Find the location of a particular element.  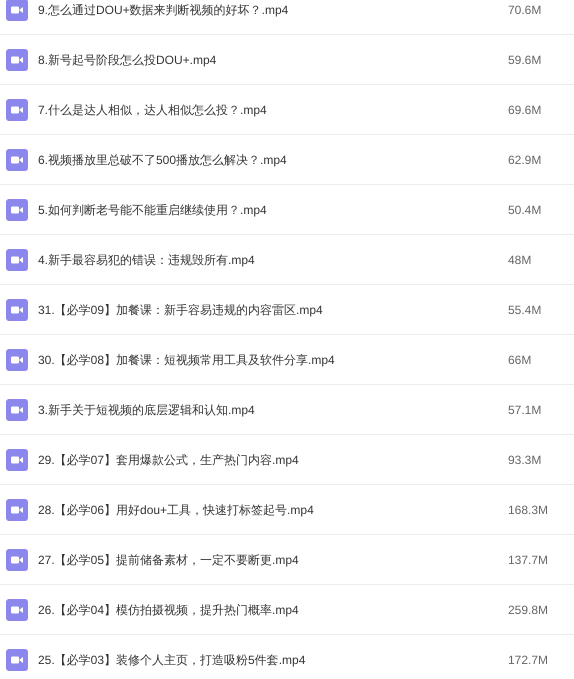

file-size: 59.6M is located at coordinates (525, 60).